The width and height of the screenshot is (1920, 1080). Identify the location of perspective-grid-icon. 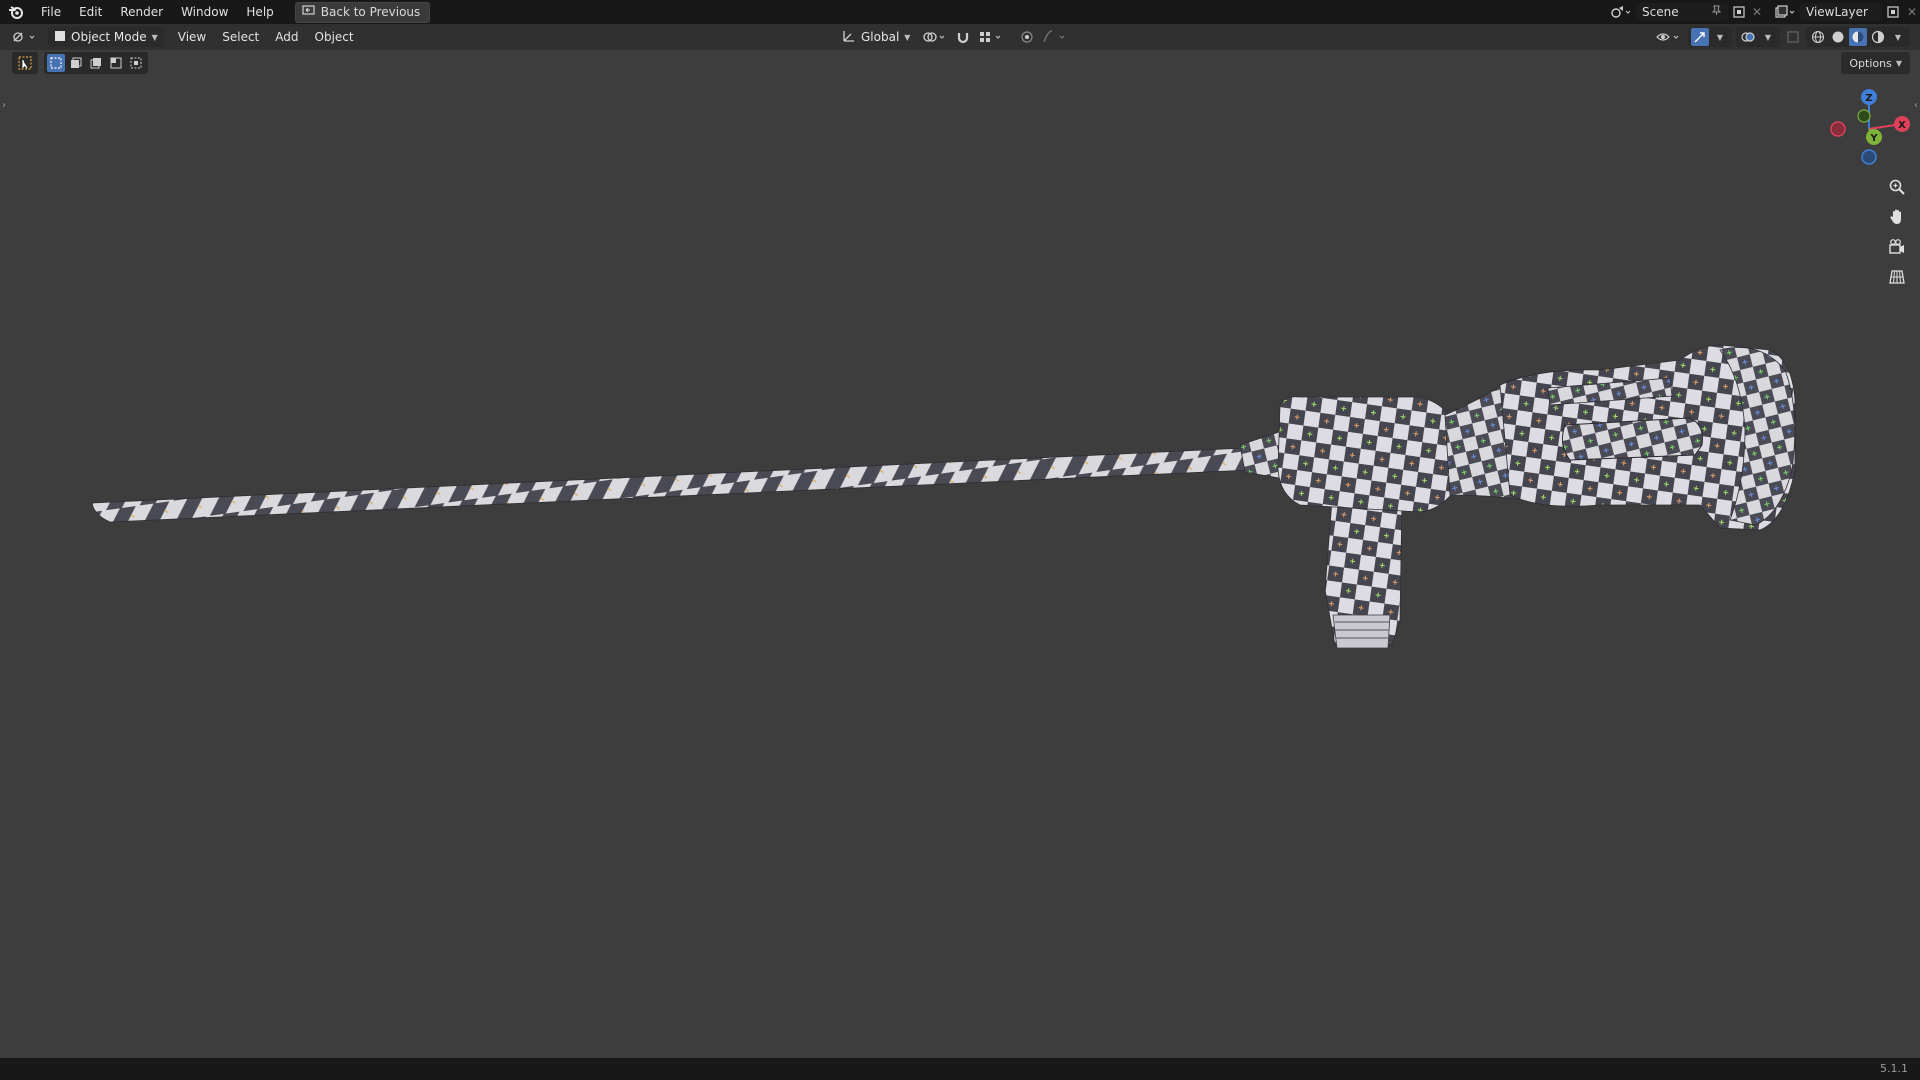
(1897, 277).